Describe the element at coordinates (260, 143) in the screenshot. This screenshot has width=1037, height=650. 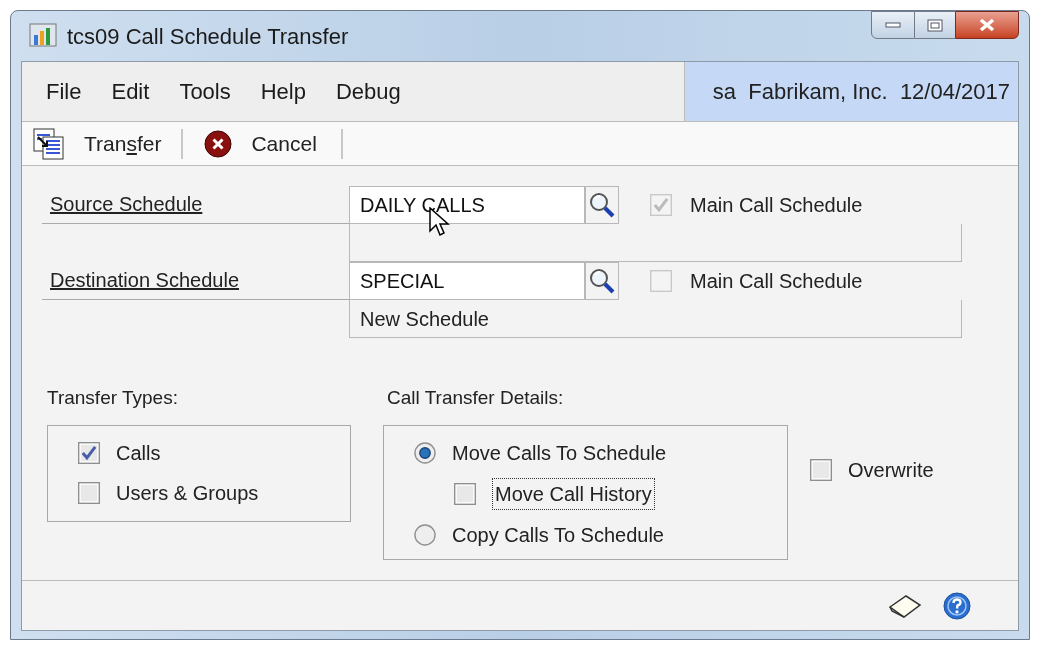
I see `cancel-button: Cancel` at that location.